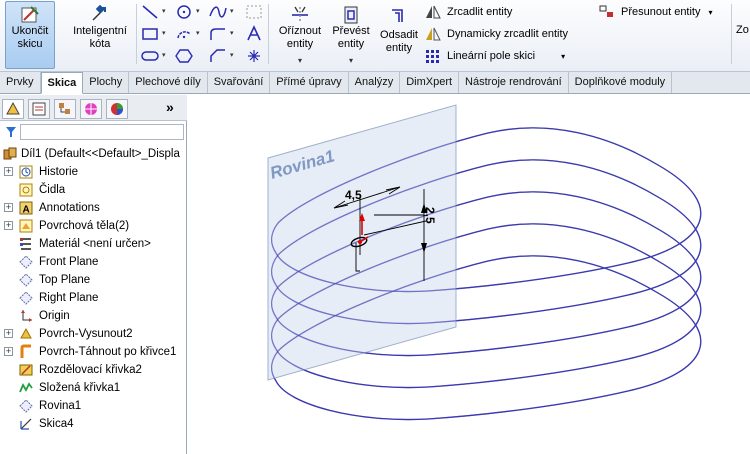 The width and height of the screenshot is (750, 454). I want to click on material-icon, so click(25, 244).